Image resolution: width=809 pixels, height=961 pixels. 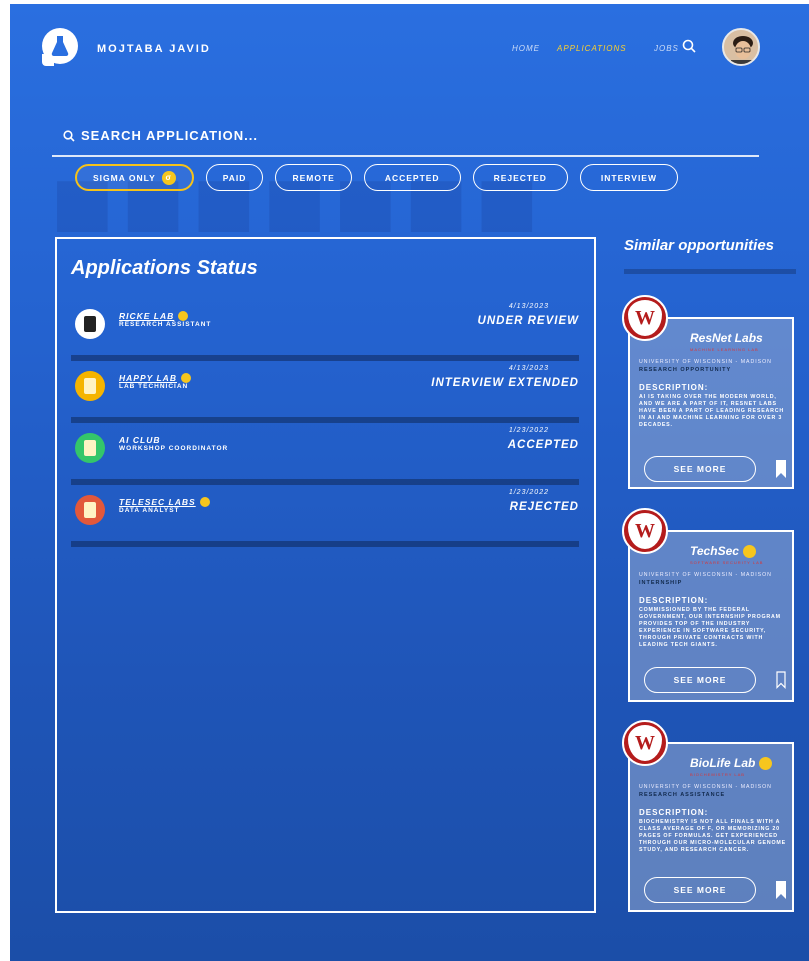 What do you see at coordinates (661, 583) in the screenshot?
I see `card-type: INTERNSHIP` at bounding box center [661, 583].